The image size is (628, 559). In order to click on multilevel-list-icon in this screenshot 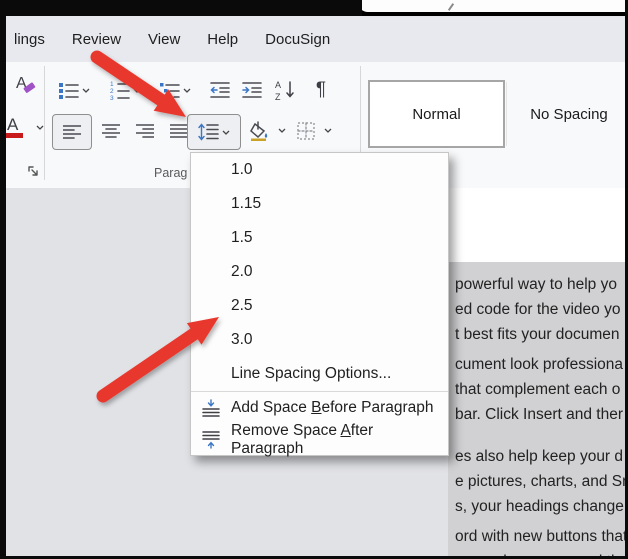, I will do `click(169, 91)`.